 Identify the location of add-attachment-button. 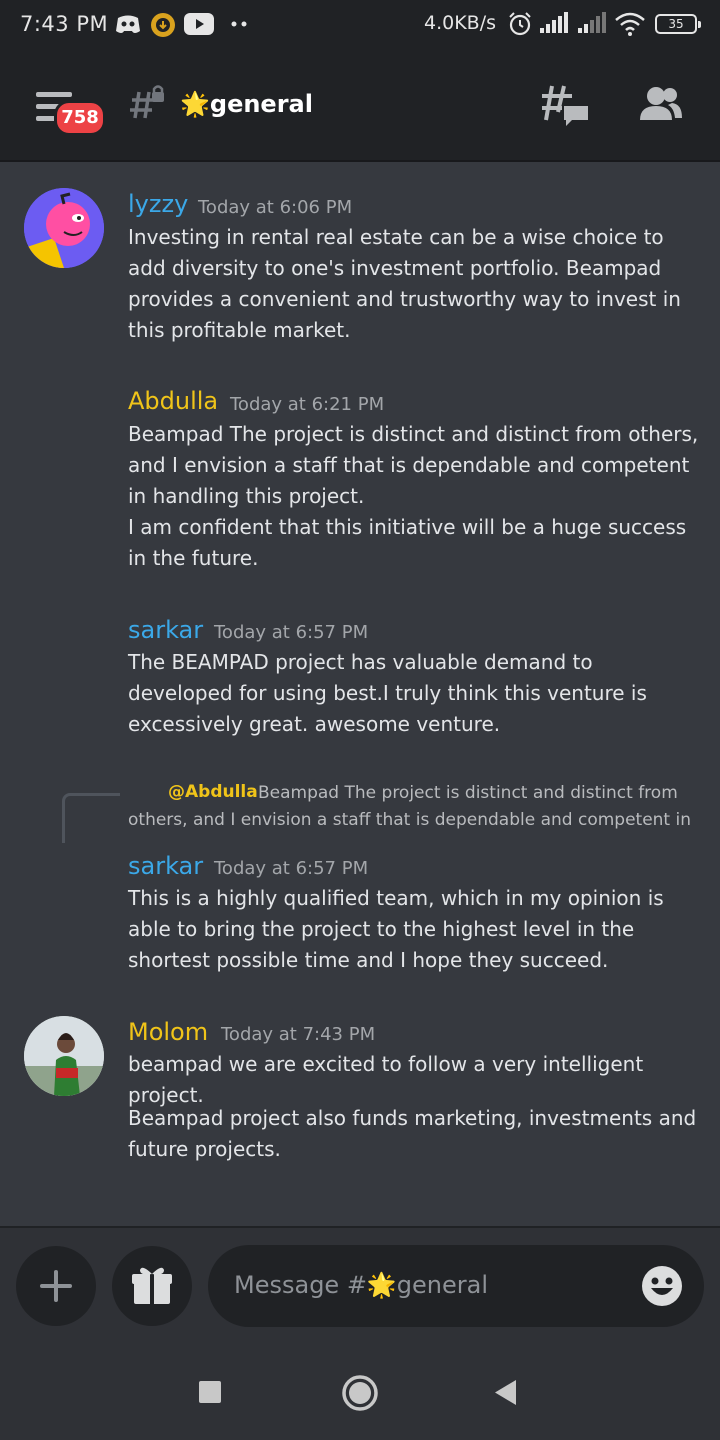
(56, 1286).